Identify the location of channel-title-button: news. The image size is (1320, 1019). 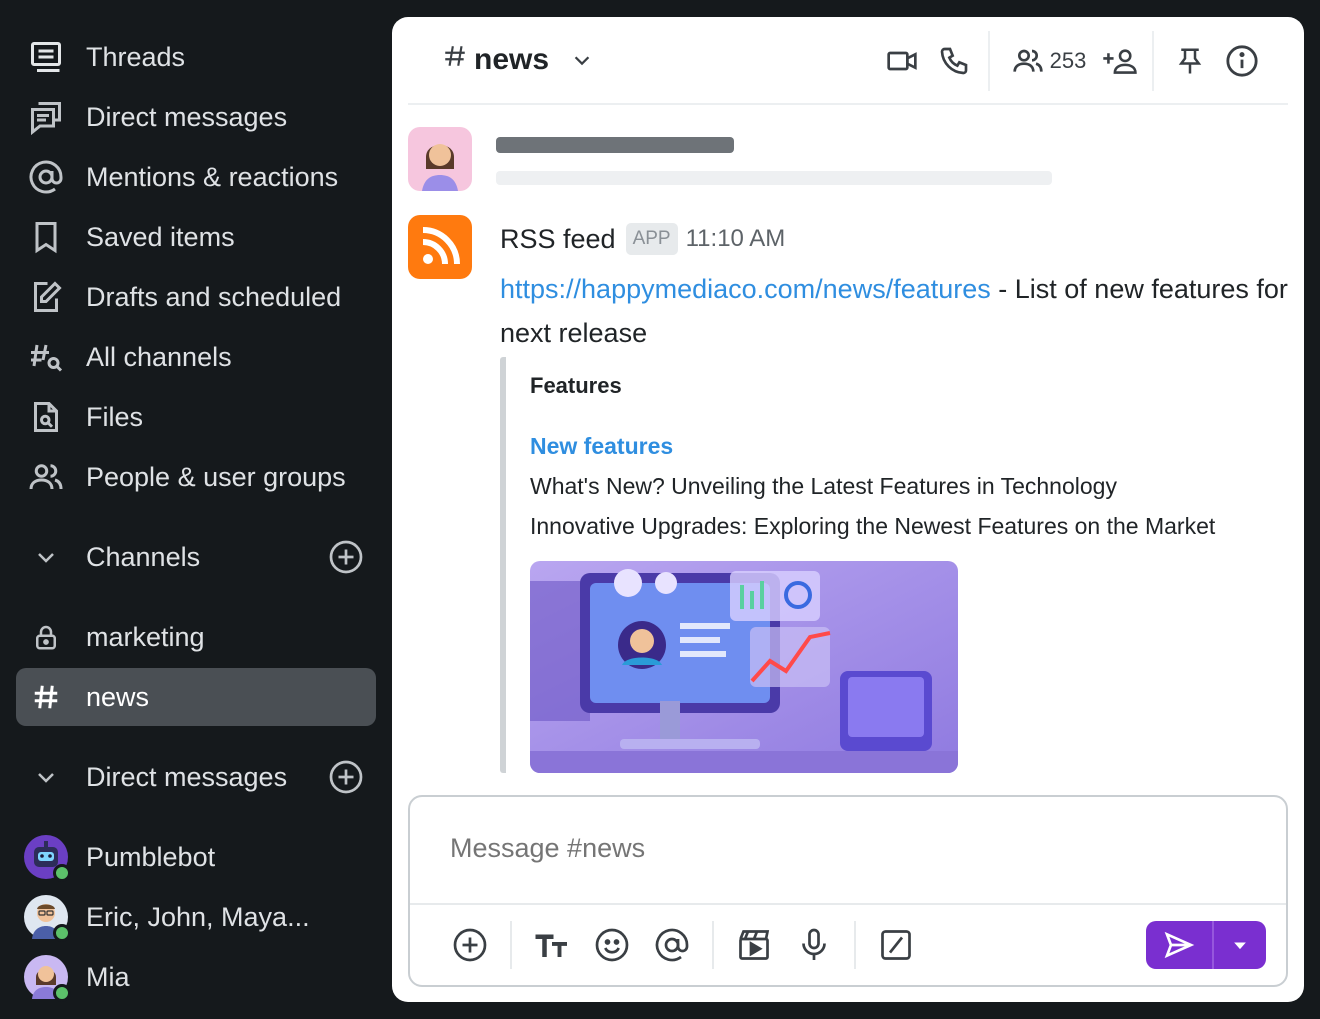
(517, 60).